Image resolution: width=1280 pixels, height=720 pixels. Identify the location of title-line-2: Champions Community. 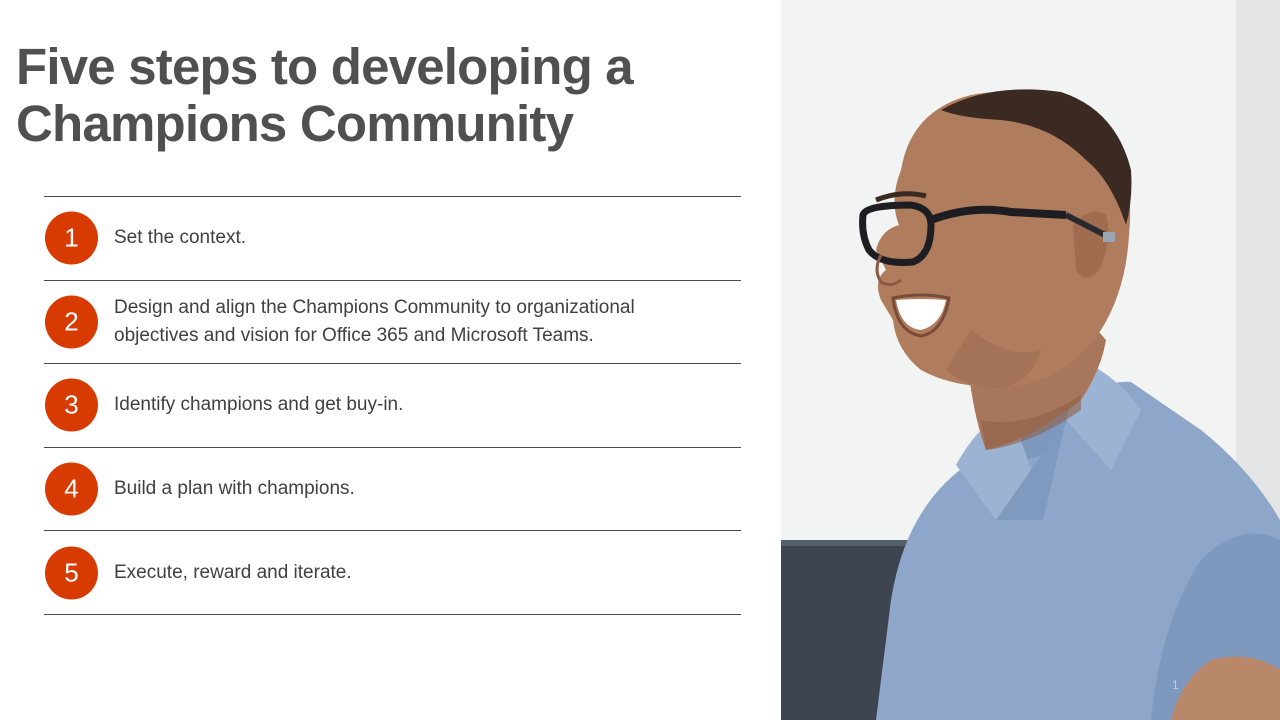
(295, 123).